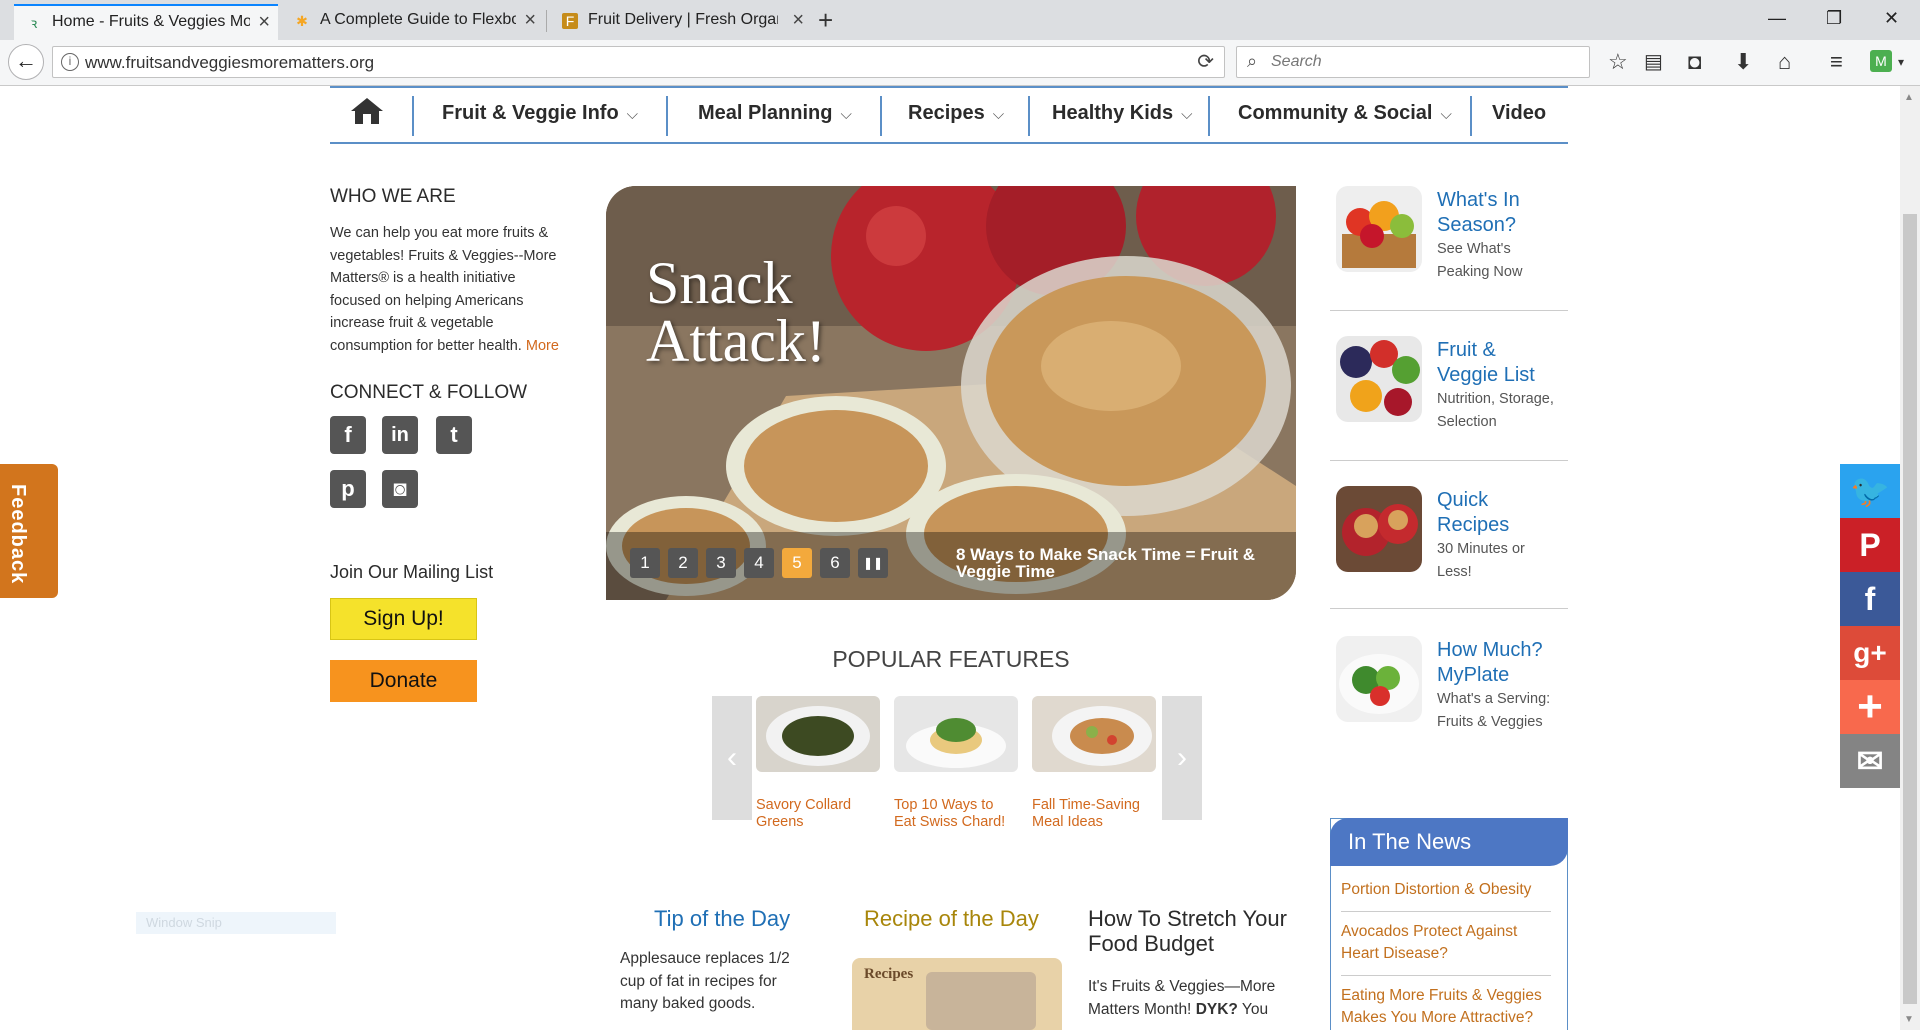 Image resolution: width=1920 pixels, height=1030 pixels. I want to click on pause-button: ❚❚, so click(873, 563).